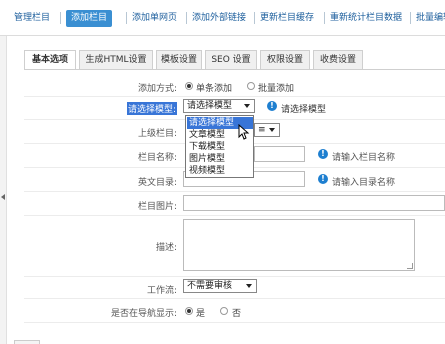 This screenshot has width=445, height=344. I want to click on workflow-select-value: 不需要审核, so click(210, 286).